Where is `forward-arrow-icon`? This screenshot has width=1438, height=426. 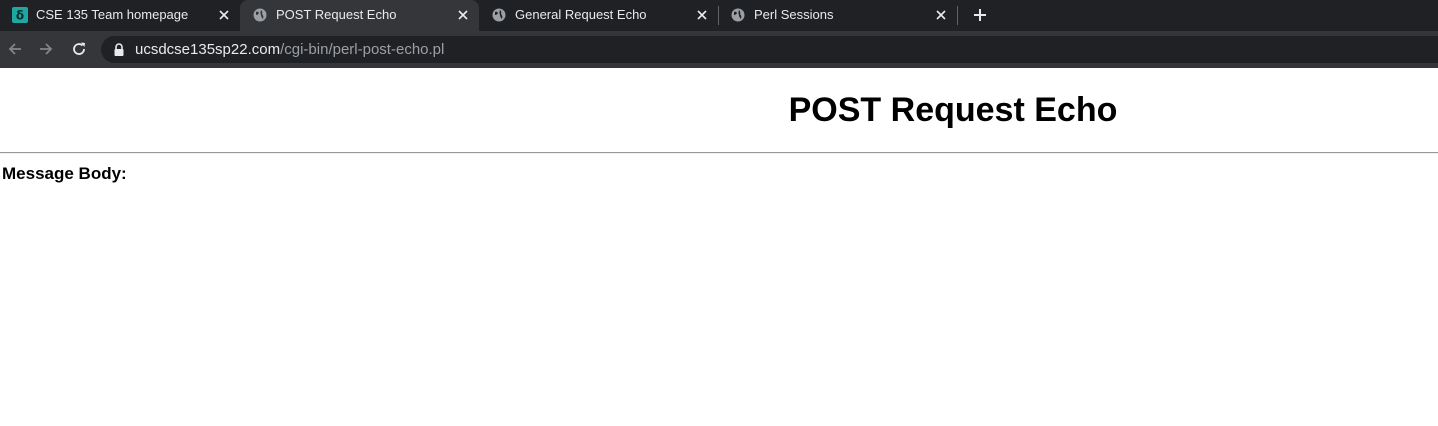 forward-arrow-icon is located at coordinates (46, 49).